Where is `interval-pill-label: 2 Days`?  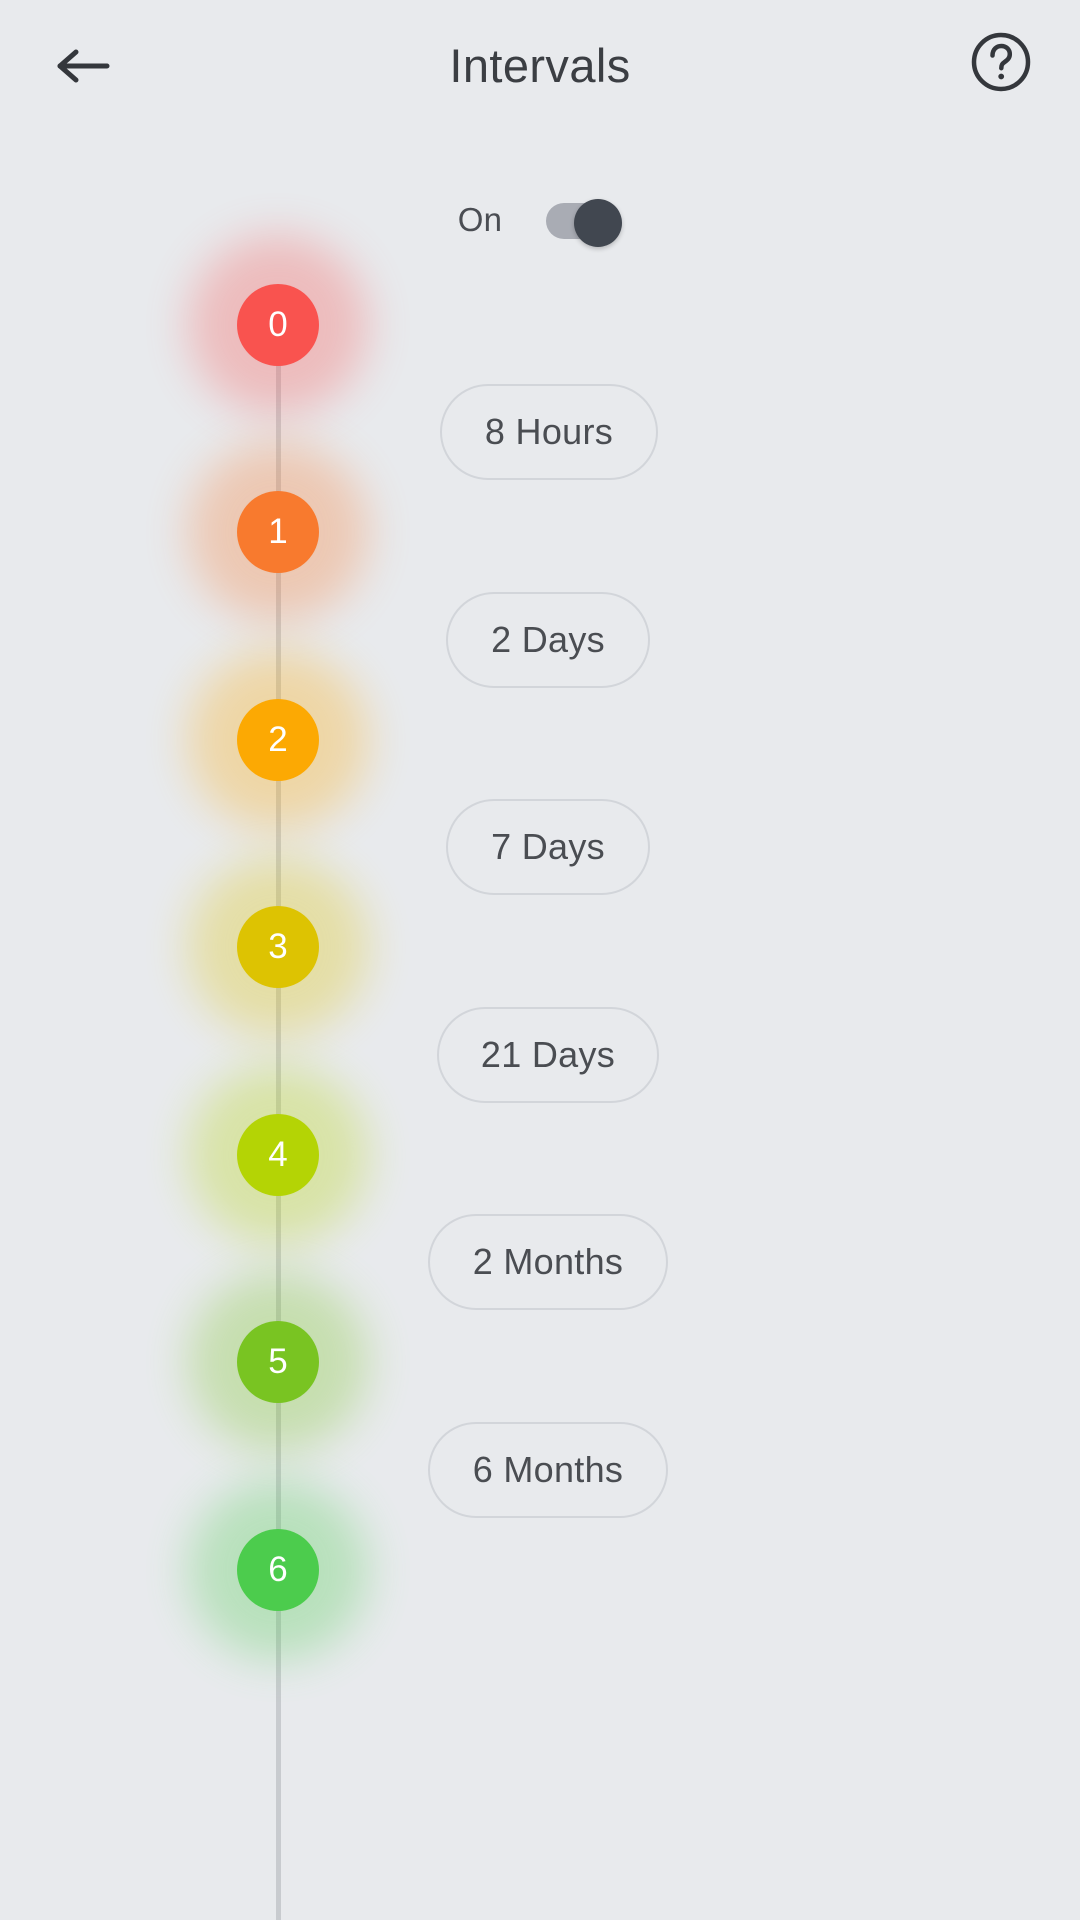 interval-pill-label: 2 Days is located at coordinates (548, 639).